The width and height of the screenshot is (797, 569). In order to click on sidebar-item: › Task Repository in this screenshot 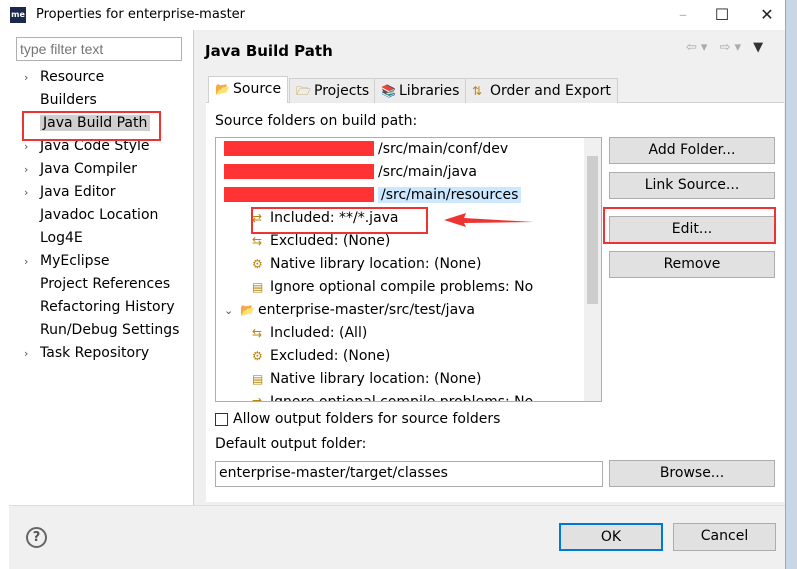, I will do `click(86, 353)`.